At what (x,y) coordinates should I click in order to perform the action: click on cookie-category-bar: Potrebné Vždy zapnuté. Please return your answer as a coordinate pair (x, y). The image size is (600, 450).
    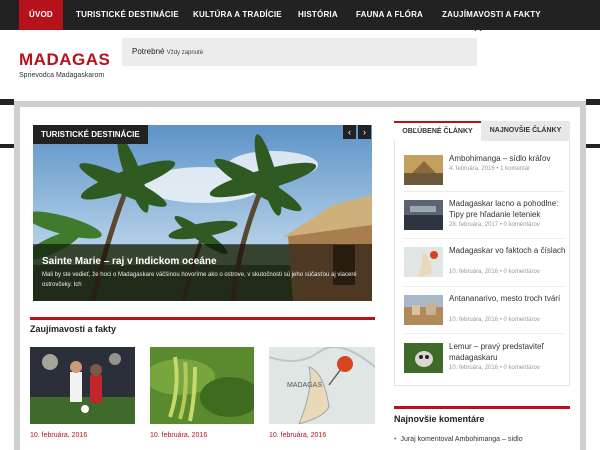
    Looking at the image, I should click on (299, 52).